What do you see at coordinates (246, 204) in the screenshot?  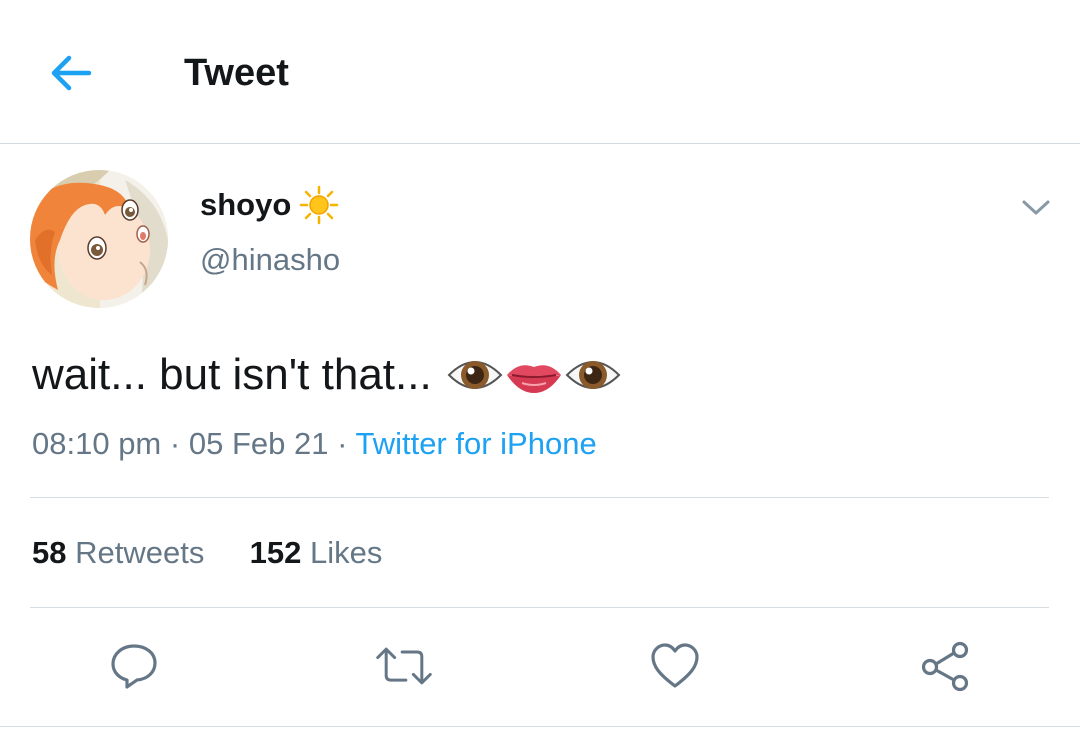 I see `display-name: shoyo` at bounding box center [246, 204].